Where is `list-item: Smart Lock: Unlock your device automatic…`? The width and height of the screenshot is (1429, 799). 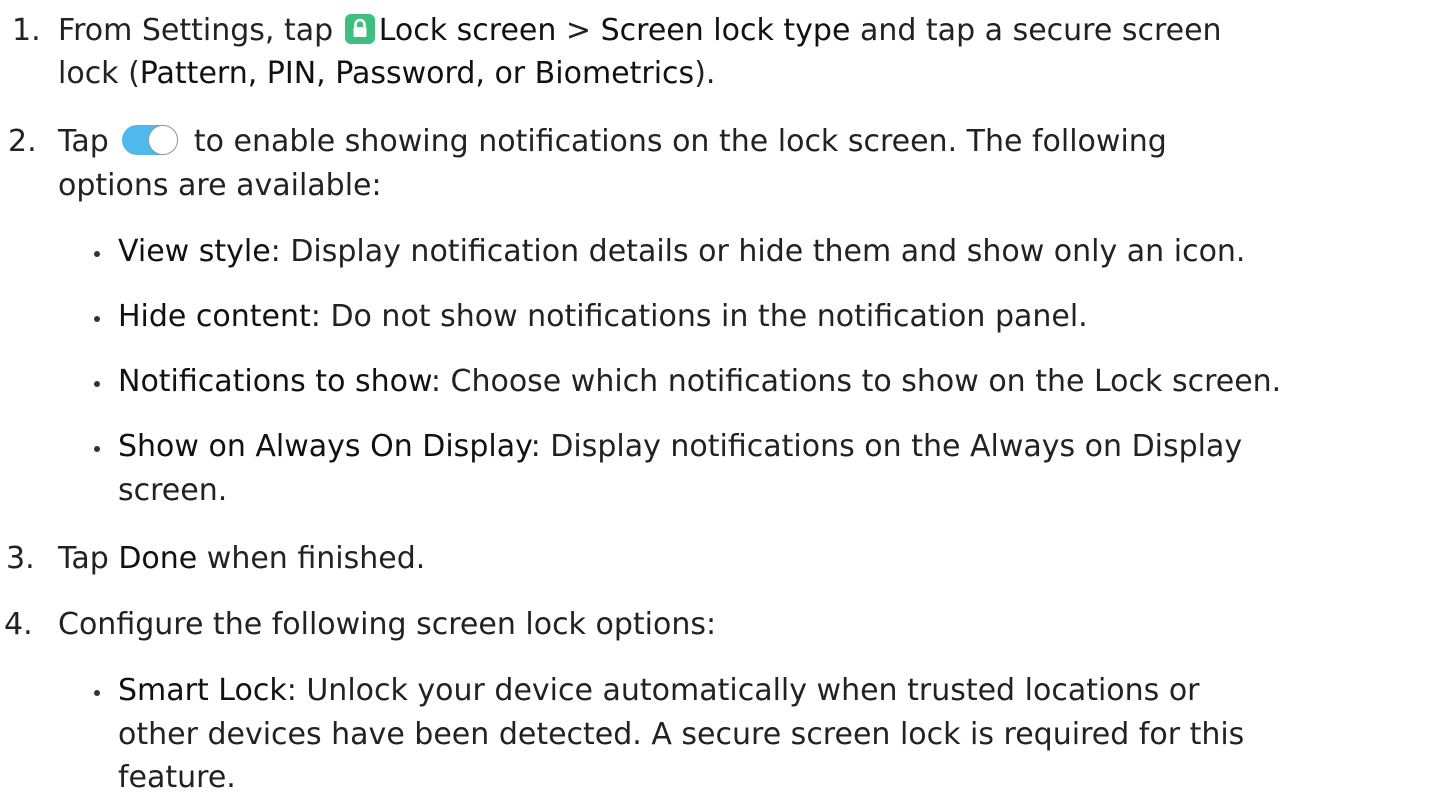 list-item: Smart Lock: Unlock your device automatic… is located at coordinates (659, 690).